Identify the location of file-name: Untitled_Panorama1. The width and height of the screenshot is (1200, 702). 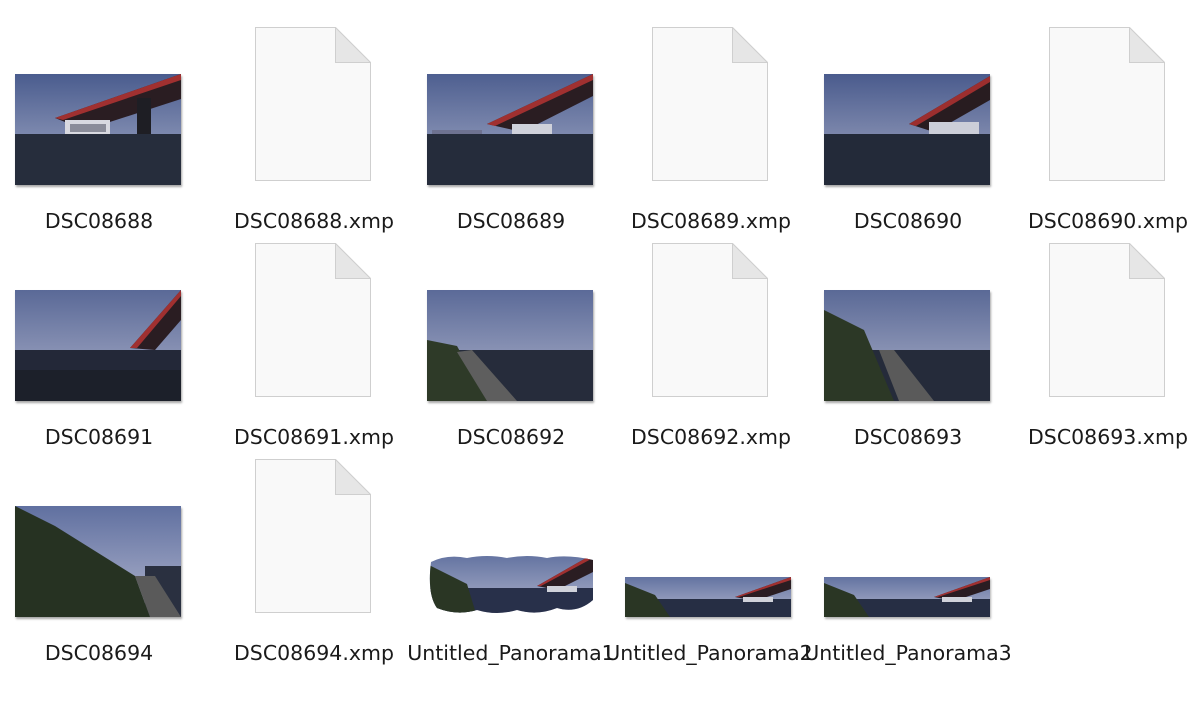
(511, 653).